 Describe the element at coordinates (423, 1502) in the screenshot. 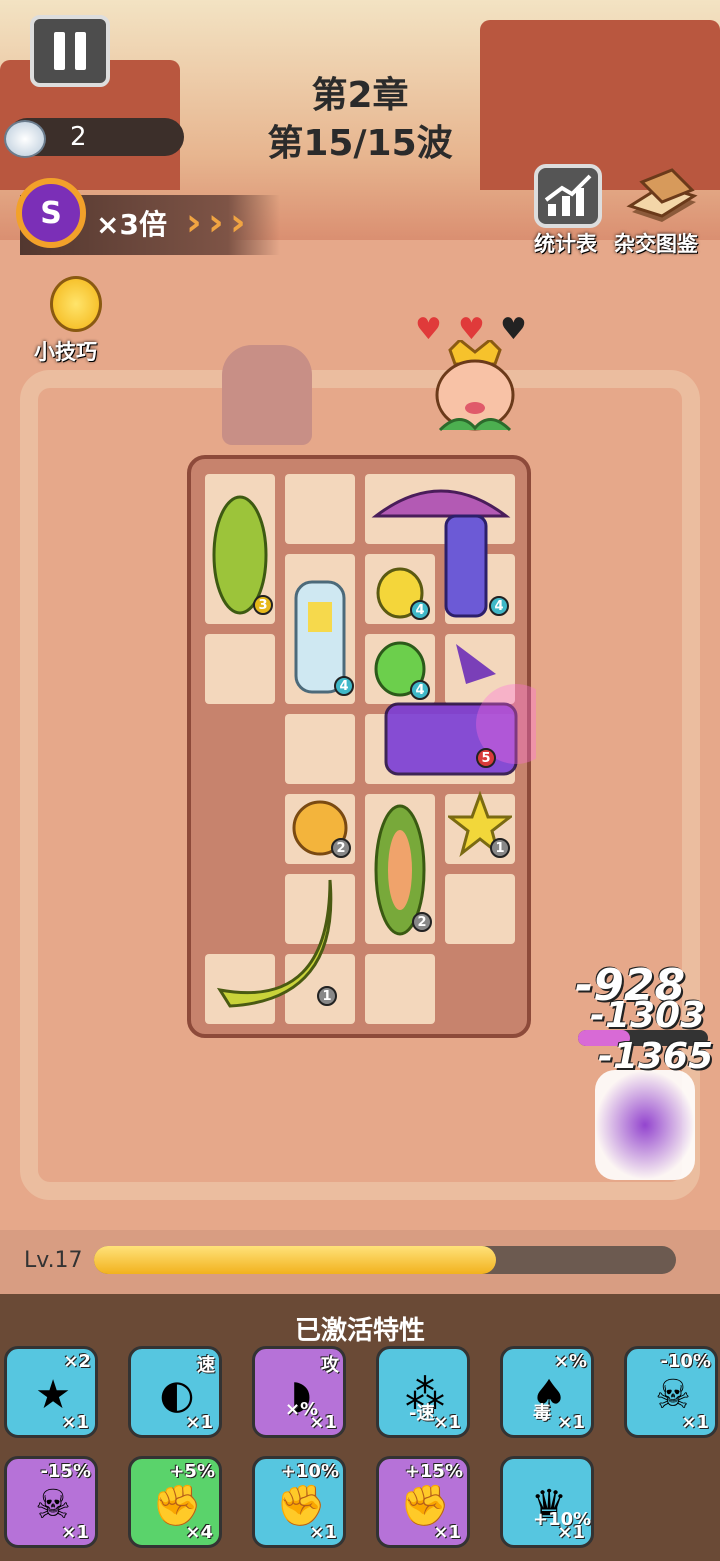

I see `trait-card: ✊ +15% ×1` at that location.